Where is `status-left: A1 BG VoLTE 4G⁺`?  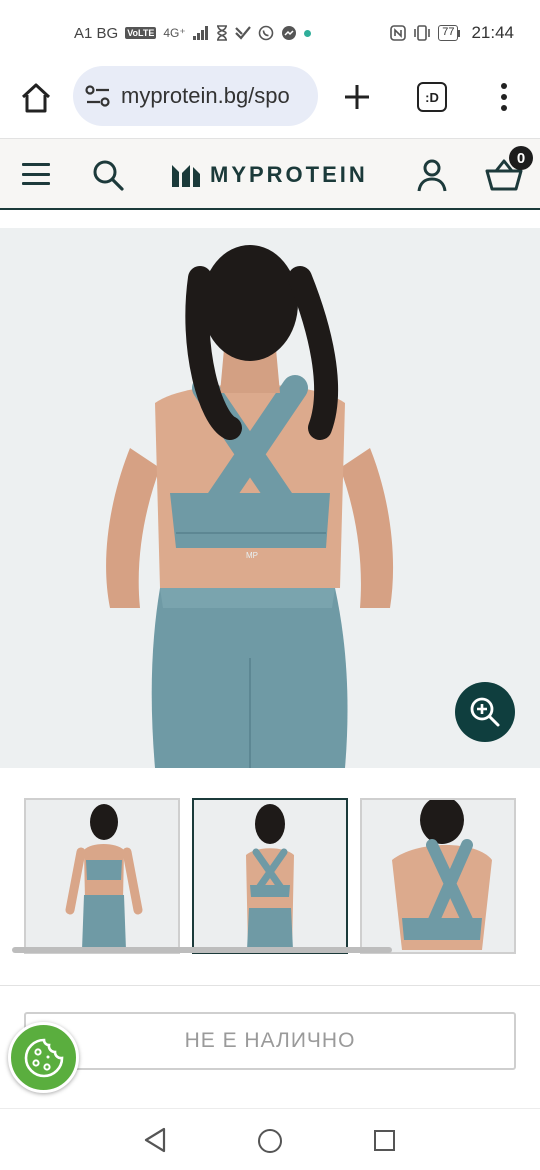 status-left: A1 BG VoLTE 4G⁺ is located at coordinates (192, 33).